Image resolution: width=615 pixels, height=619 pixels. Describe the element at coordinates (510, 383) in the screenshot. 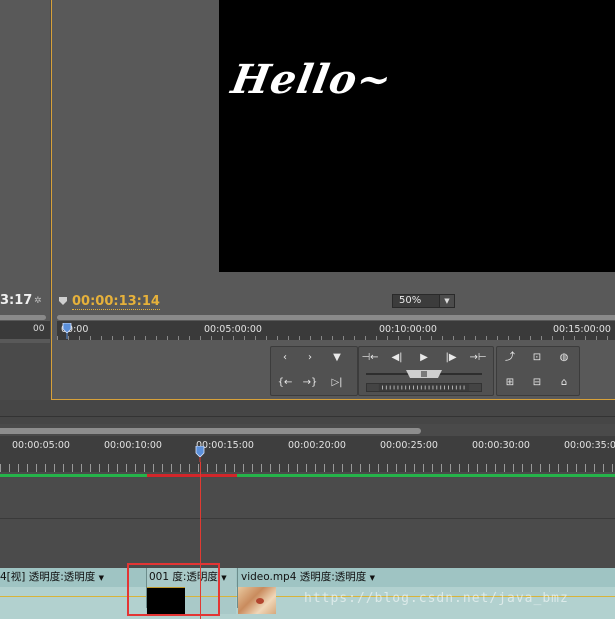

I see `lift-clip-button: ⊞` at that location.